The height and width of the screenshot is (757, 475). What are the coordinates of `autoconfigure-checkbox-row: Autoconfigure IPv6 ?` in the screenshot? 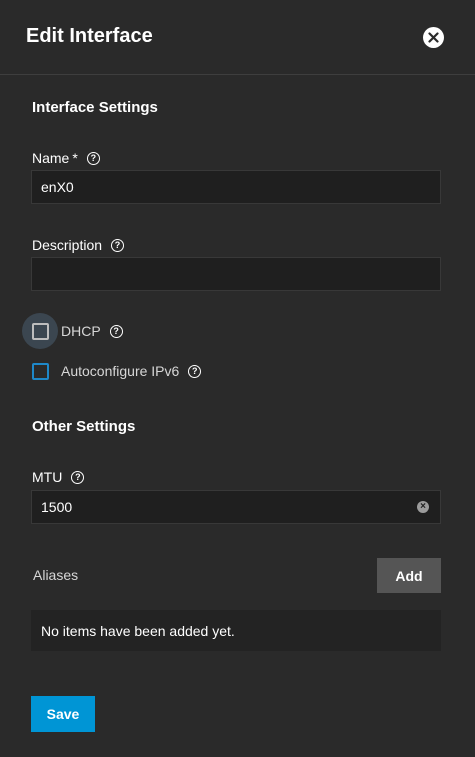 It's located at (112, 371).